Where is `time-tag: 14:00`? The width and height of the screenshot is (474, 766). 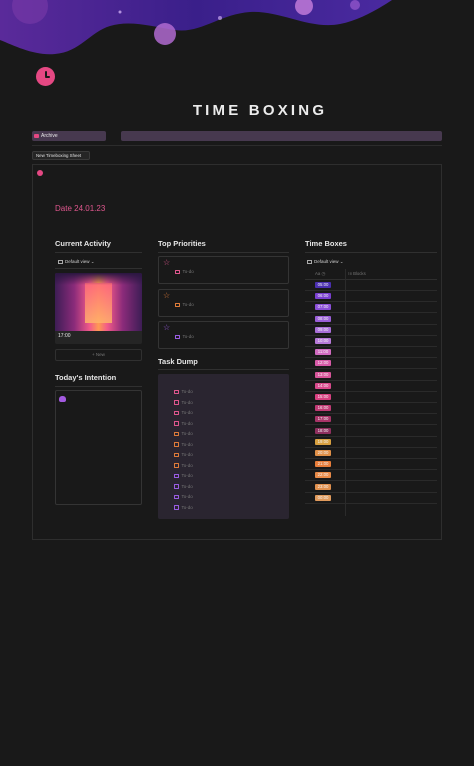 time-tag: 14:00 is located at coordinates (323, 385).